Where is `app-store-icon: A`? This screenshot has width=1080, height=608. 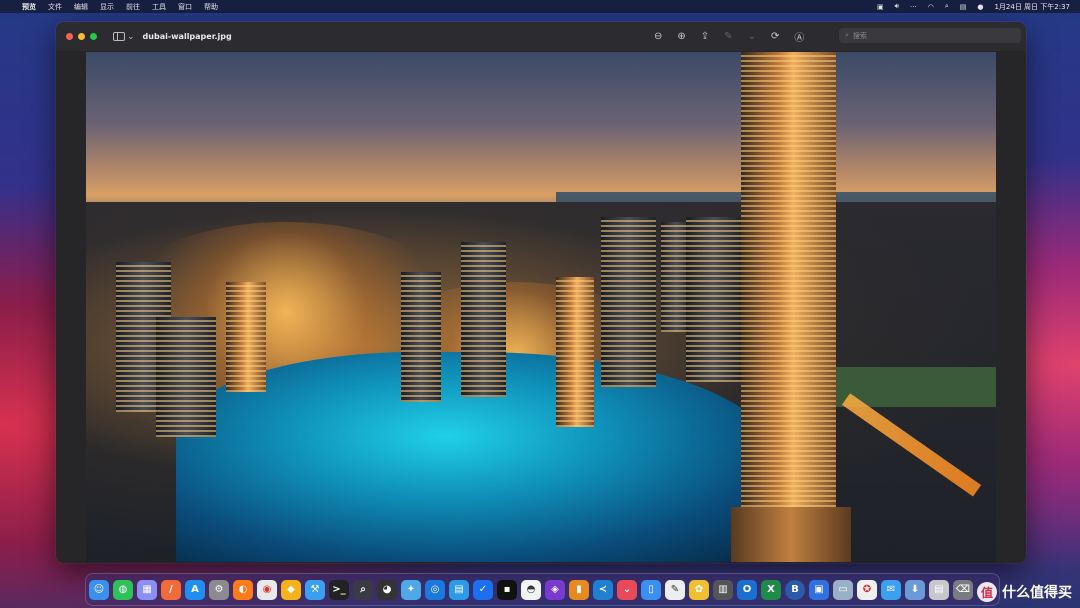
app-store-icon: A is located at coordinates (195, 589).